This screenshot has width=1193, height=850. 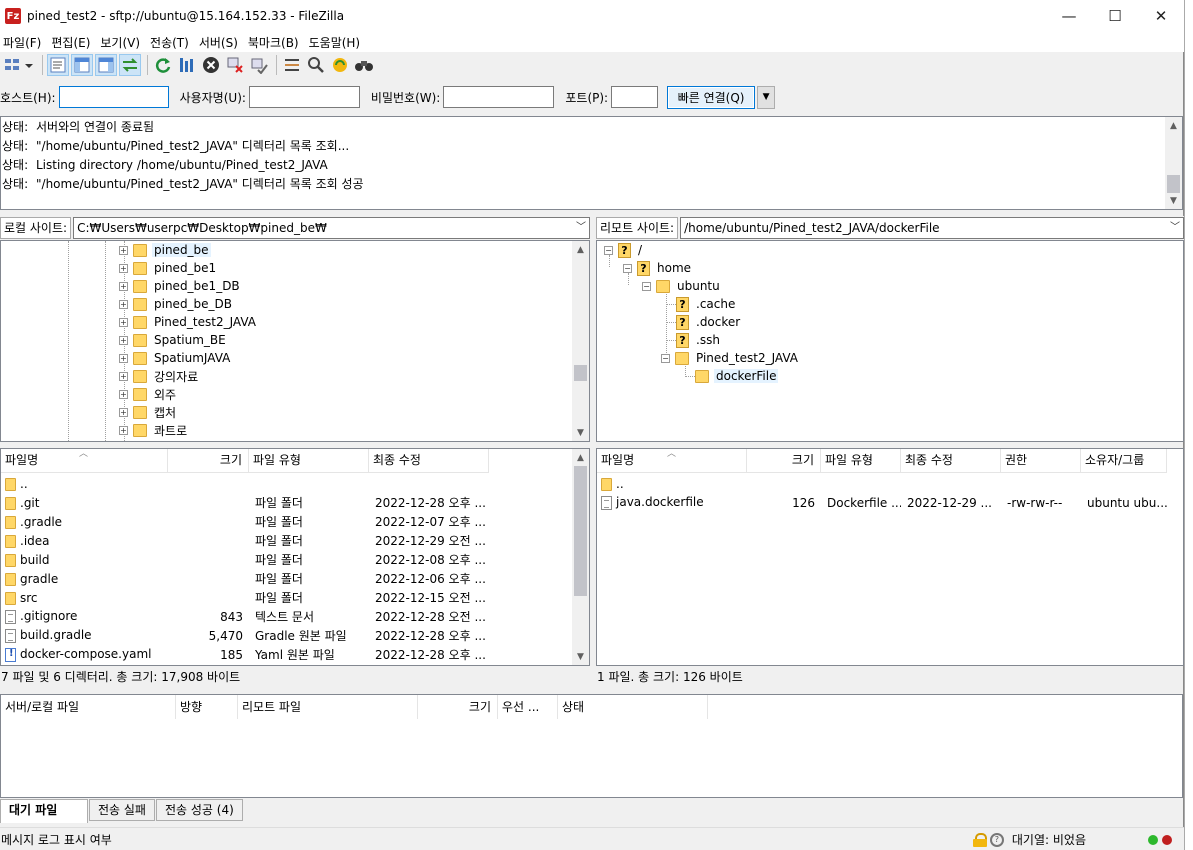 What do you see at coordinates (159, 376) in the screenshot?
I see `tree-item: + 강의자료` at bounding box center [159, 376].